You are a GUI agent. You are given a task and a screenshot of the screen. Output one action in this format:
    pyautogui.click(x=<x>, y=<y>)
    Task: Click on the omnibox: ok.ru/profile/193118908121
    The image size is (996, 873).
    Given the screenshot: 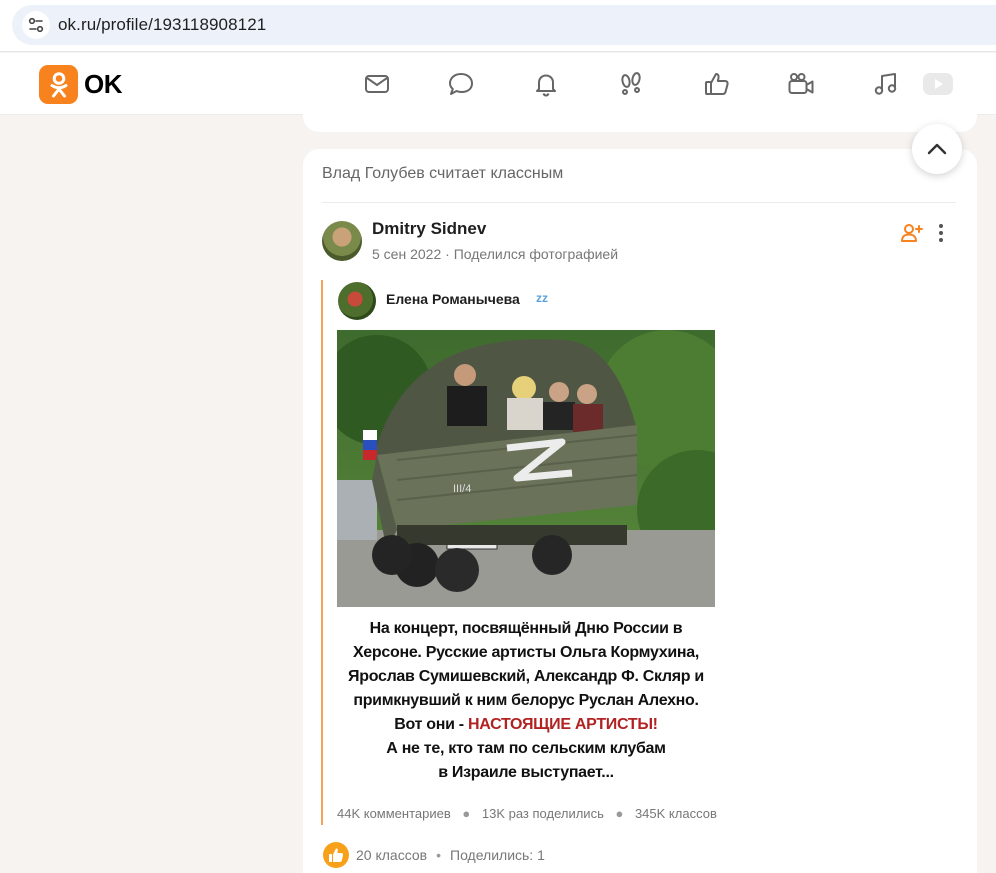 What is the action you would take?
    pyautogui.click(x=504, y=25)
    